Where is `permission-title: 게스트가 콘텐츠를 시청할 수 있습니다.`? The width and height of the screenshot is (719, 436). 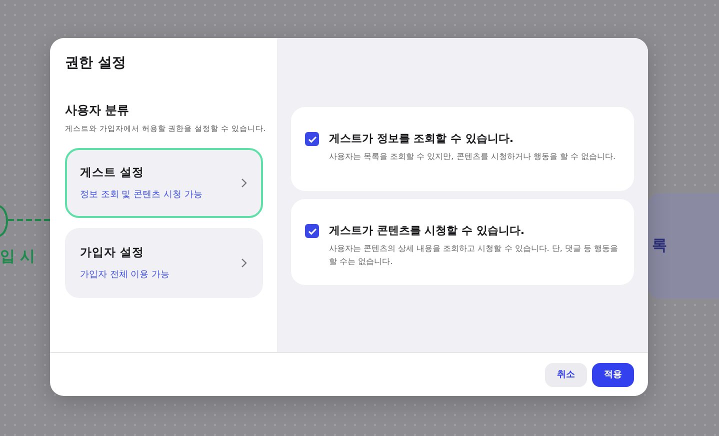 permission-title: 게스트가 콘텐츠를 시청할 수 있습니다. is located at coordinates (427, 230).